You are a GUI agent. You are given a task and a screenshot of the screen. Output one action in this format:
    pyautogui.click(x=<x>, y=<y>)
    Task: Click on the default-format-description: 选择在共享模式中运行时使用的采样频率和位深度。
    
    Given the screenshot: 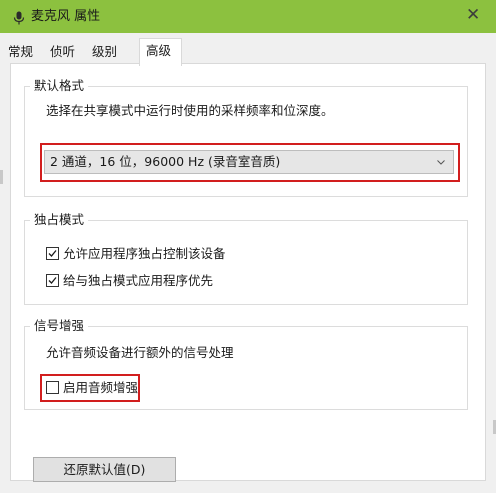 What is the action you would take?
    pyautogui.click(x=190, y=110)
    